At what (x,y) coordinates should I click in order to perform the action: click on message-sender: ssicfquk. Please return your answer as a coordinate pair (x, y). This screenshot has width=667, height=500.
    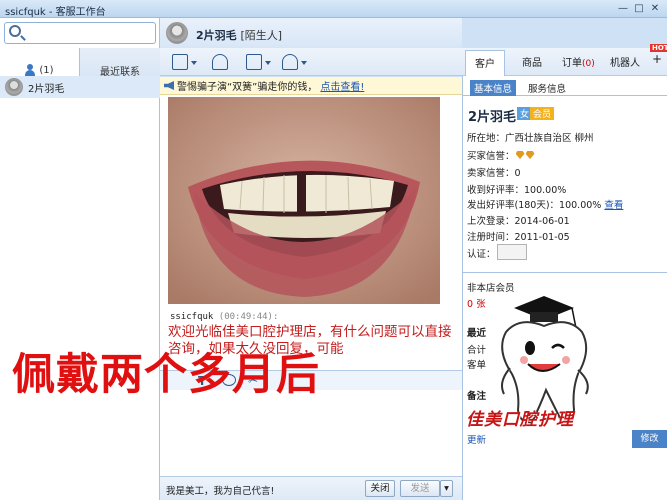
    Looking at the image, I should click on (192, 317).